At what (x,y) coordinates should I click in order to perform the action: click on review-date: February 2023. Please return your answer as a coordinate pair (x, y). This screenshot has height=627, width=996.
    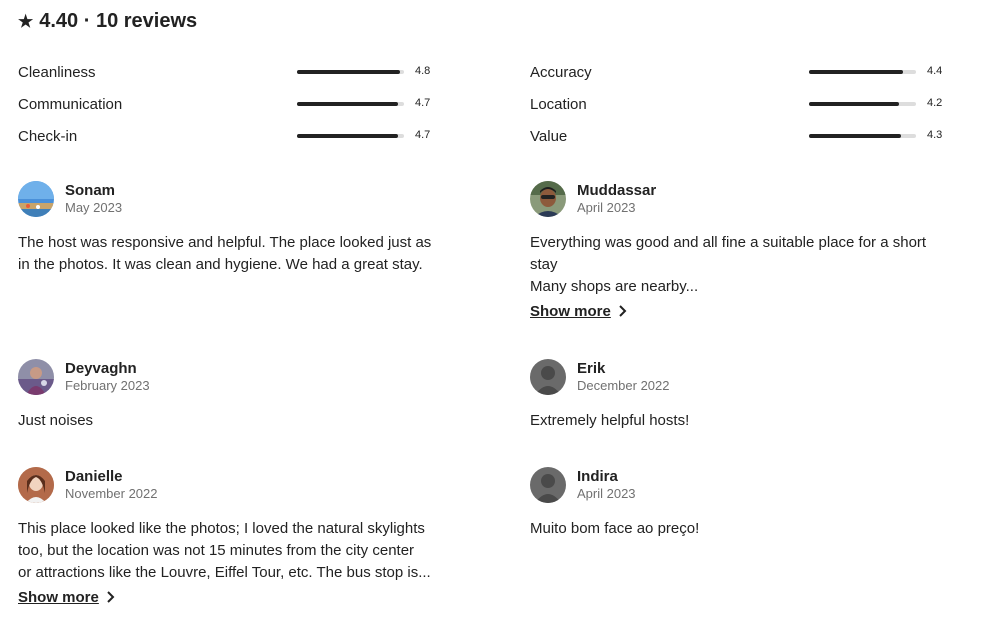
    Looking at the image, I should click on (107, 385).